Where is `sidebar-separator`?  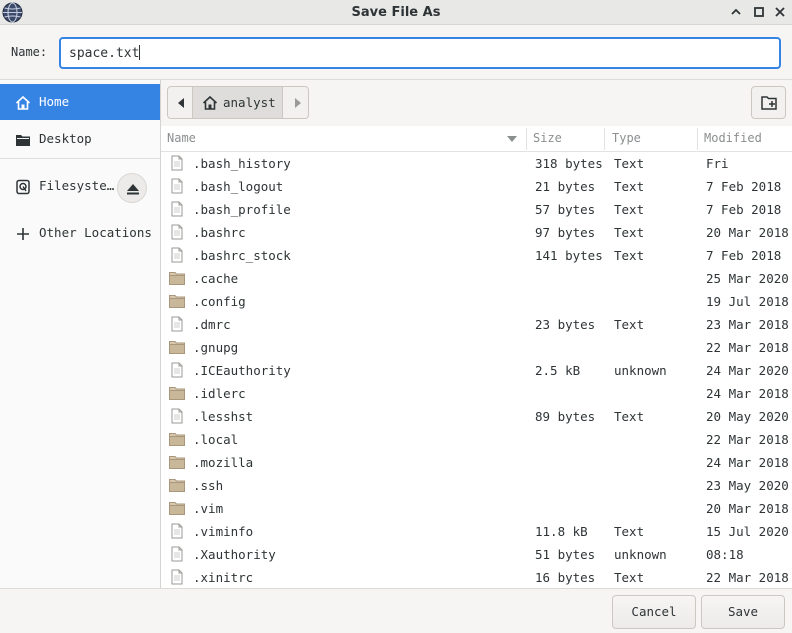
sidebar-separator is located at coordinates (80, 158).